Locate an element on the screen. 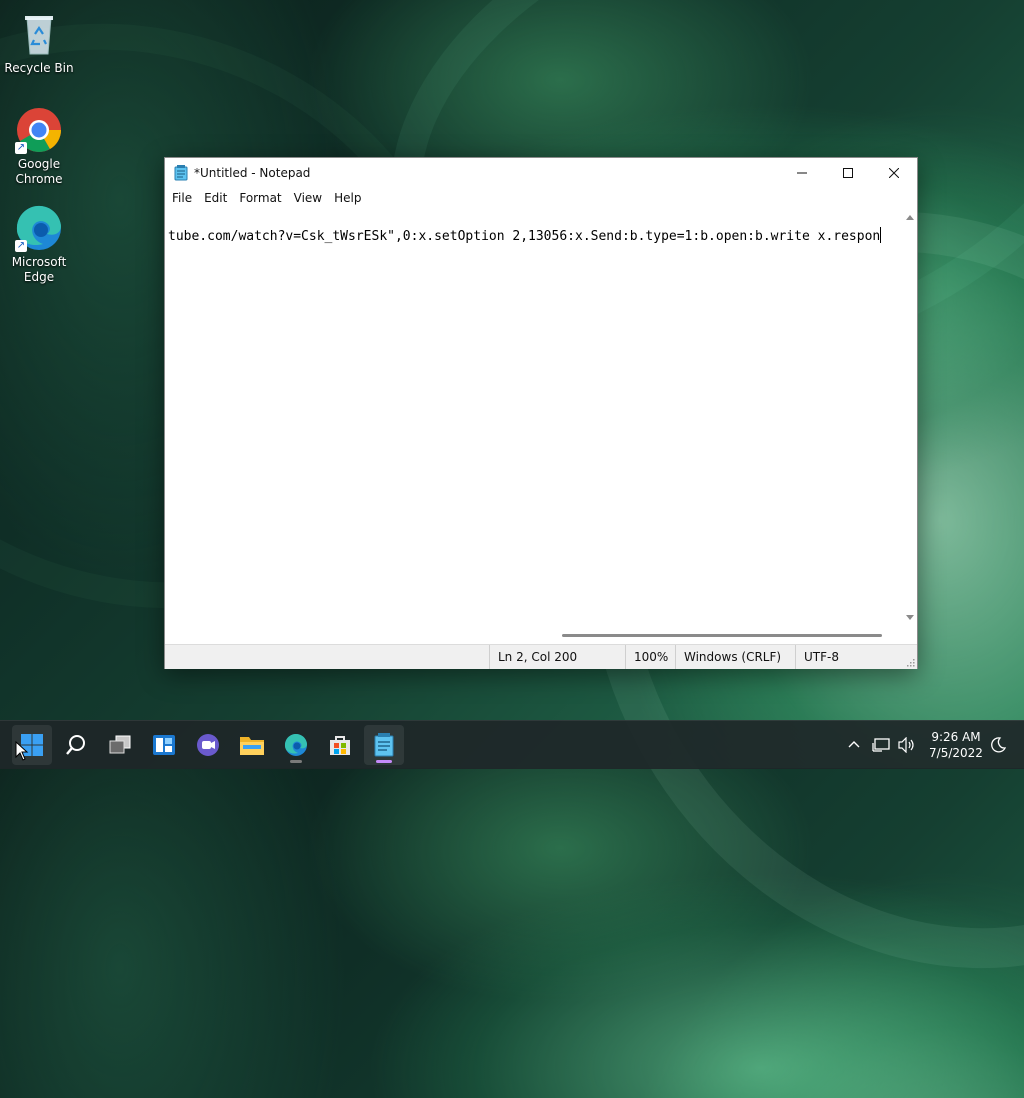 This screenshot has height=1098, width=1024. desktop-icon-chrome: ↗ Google Chrome is located at coordinates (39, 146).